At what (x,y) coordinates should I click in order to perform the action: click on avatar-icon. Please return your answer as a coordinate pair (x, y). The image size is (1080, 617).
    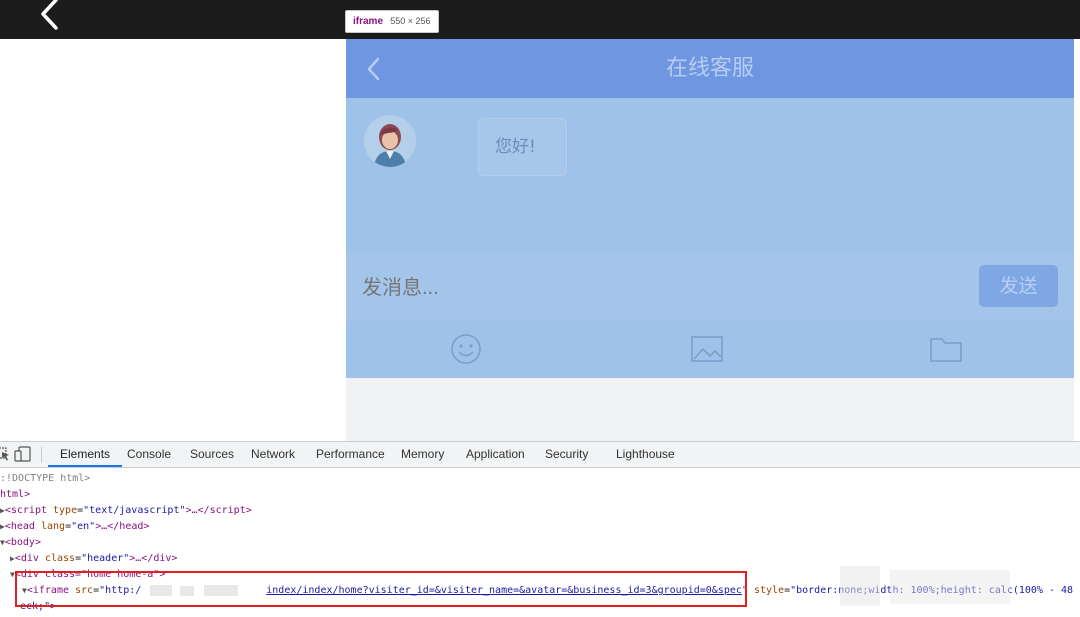
    Looking at the image, I should click on (390, 141).